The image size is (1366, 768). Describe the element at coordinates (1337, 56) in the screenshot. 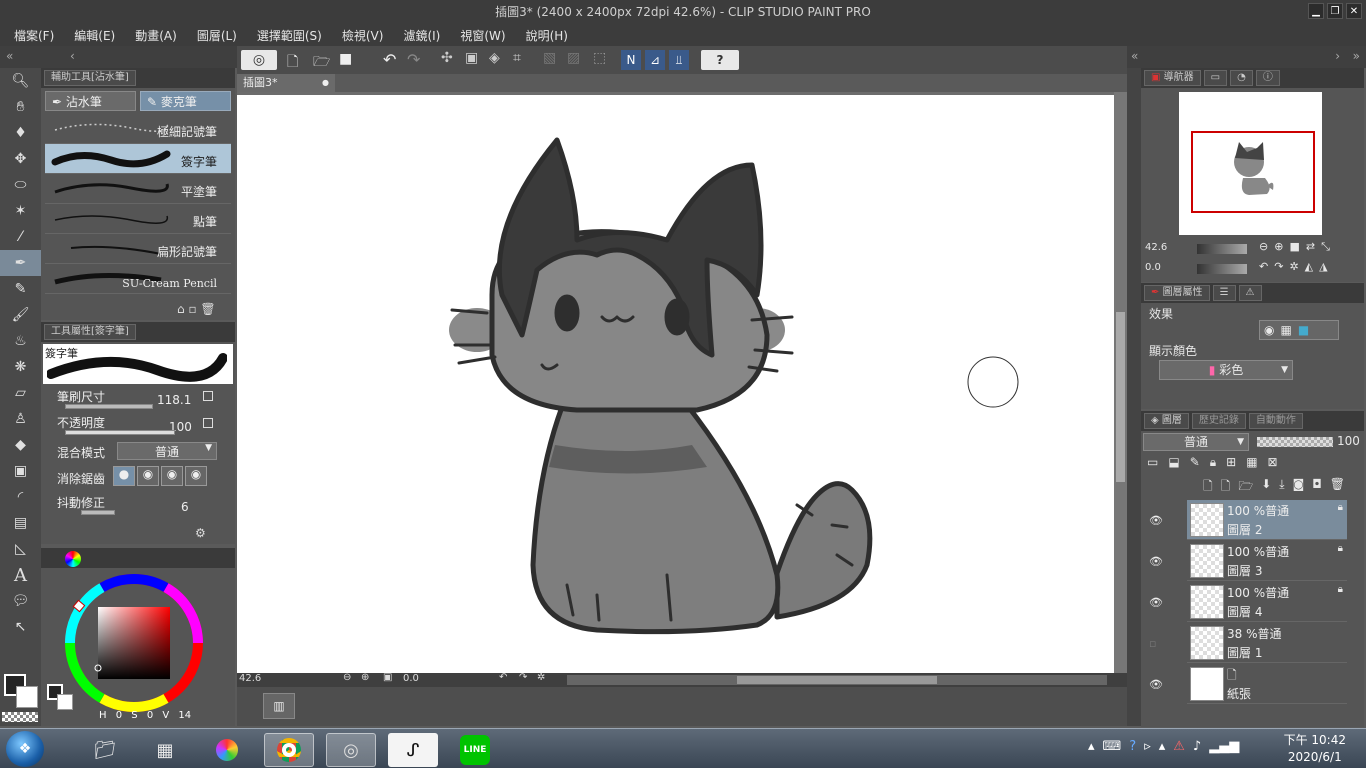

I see `chevron-right-icon: ›` at that location.